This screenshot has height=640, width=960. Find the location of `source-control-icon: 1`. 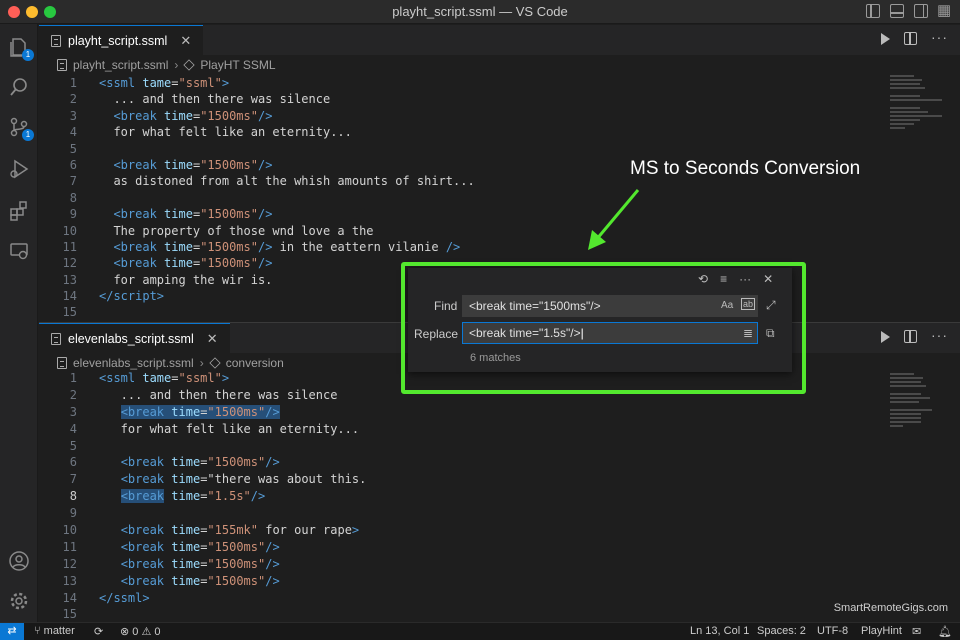

source-control-icon: 1 is located at coordinates (21, 128).